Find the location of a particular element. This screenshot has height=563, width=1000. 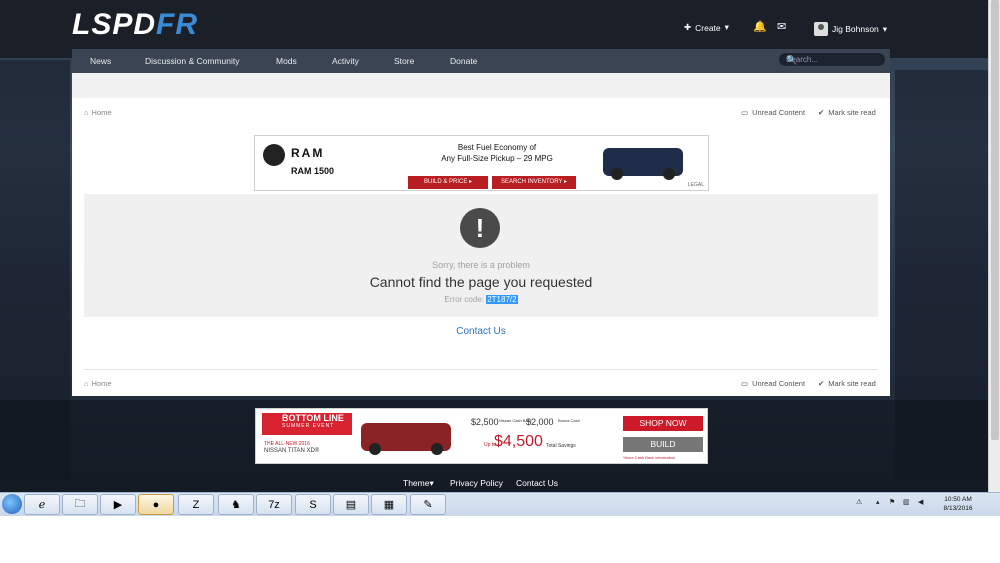

ad-brand: RAM is located at coordinates (308, 153).